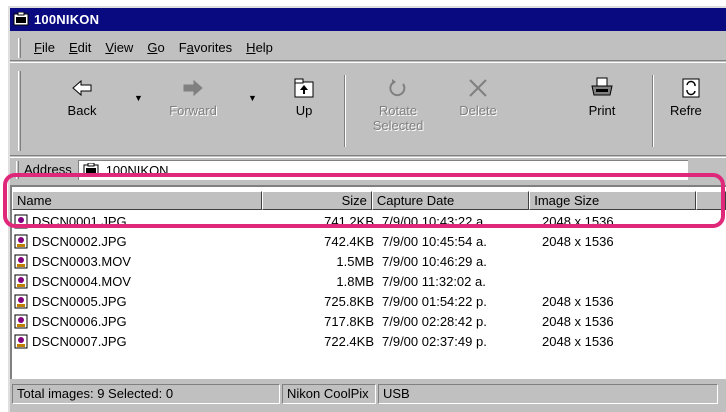 The width and height of the screenshot is (726, 412). Describe the element at coordinates (82, 97) in the screenshot. I see `back-button: Back` at that location.